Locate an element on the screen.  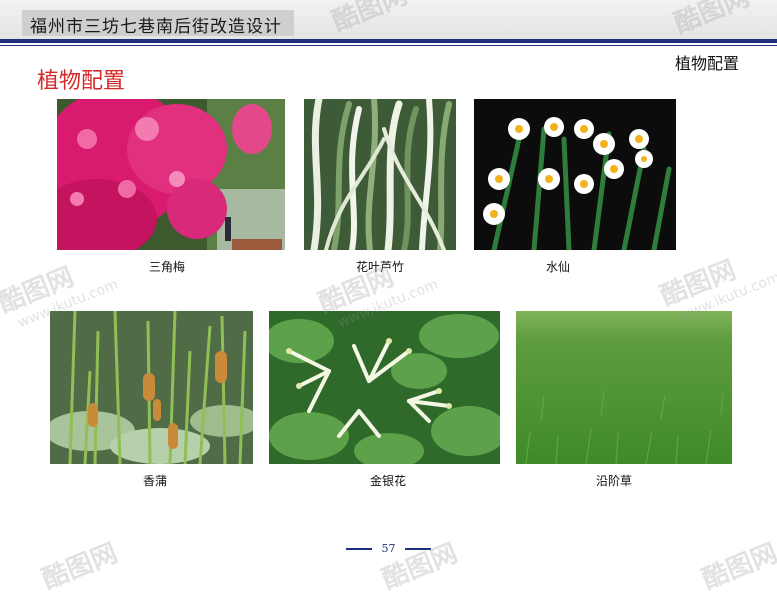
section-tag: 植物配置 is located at coordinates (706, 63).